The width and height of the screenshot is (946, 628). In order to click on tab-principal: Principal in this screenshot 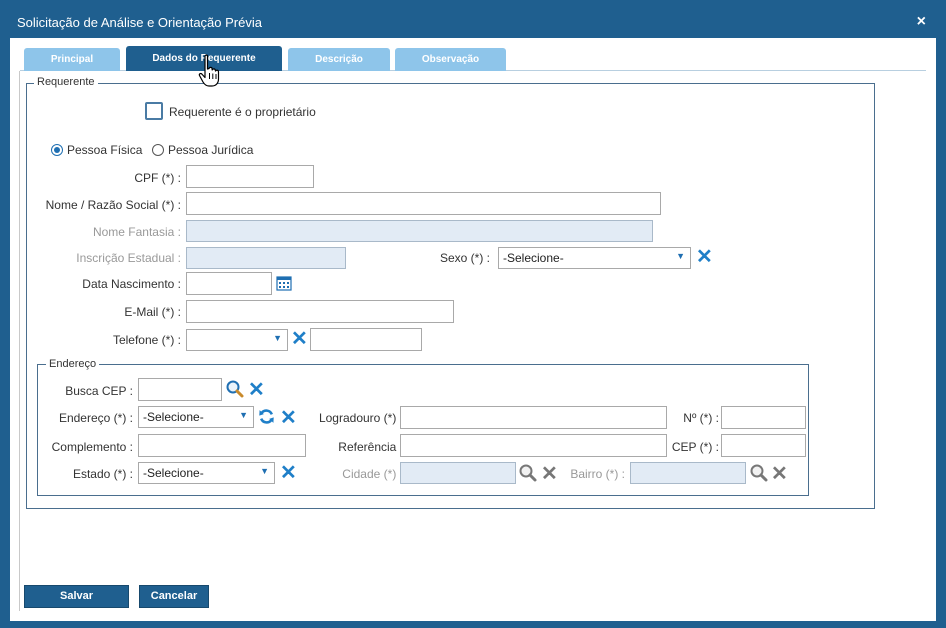, I will do `click(72, 59)`.